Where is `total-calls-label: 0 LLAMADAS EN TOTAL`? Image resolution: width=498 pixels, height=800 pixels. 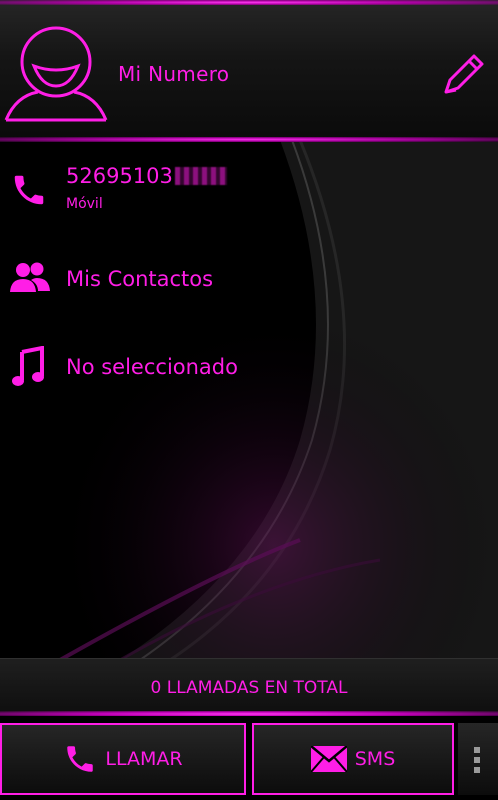
total-calls-label: 0 LLAMADAS EN TOTAL is located at coordinates (249, 688).